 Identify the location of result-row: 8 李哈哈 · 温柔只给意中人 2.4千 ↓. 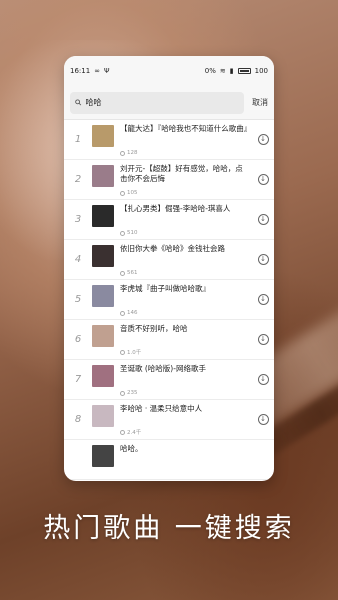
(169, 420).